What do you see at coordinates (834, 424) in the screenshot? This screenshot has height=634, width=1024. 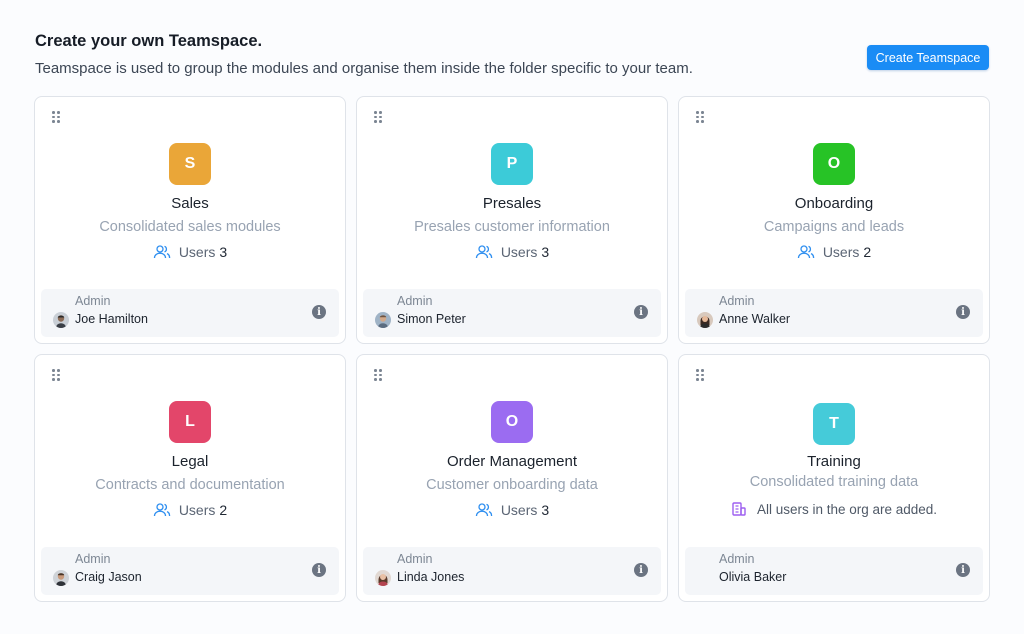 I see `teamspace-letter-tile: T` at bounding box center [834, 424].